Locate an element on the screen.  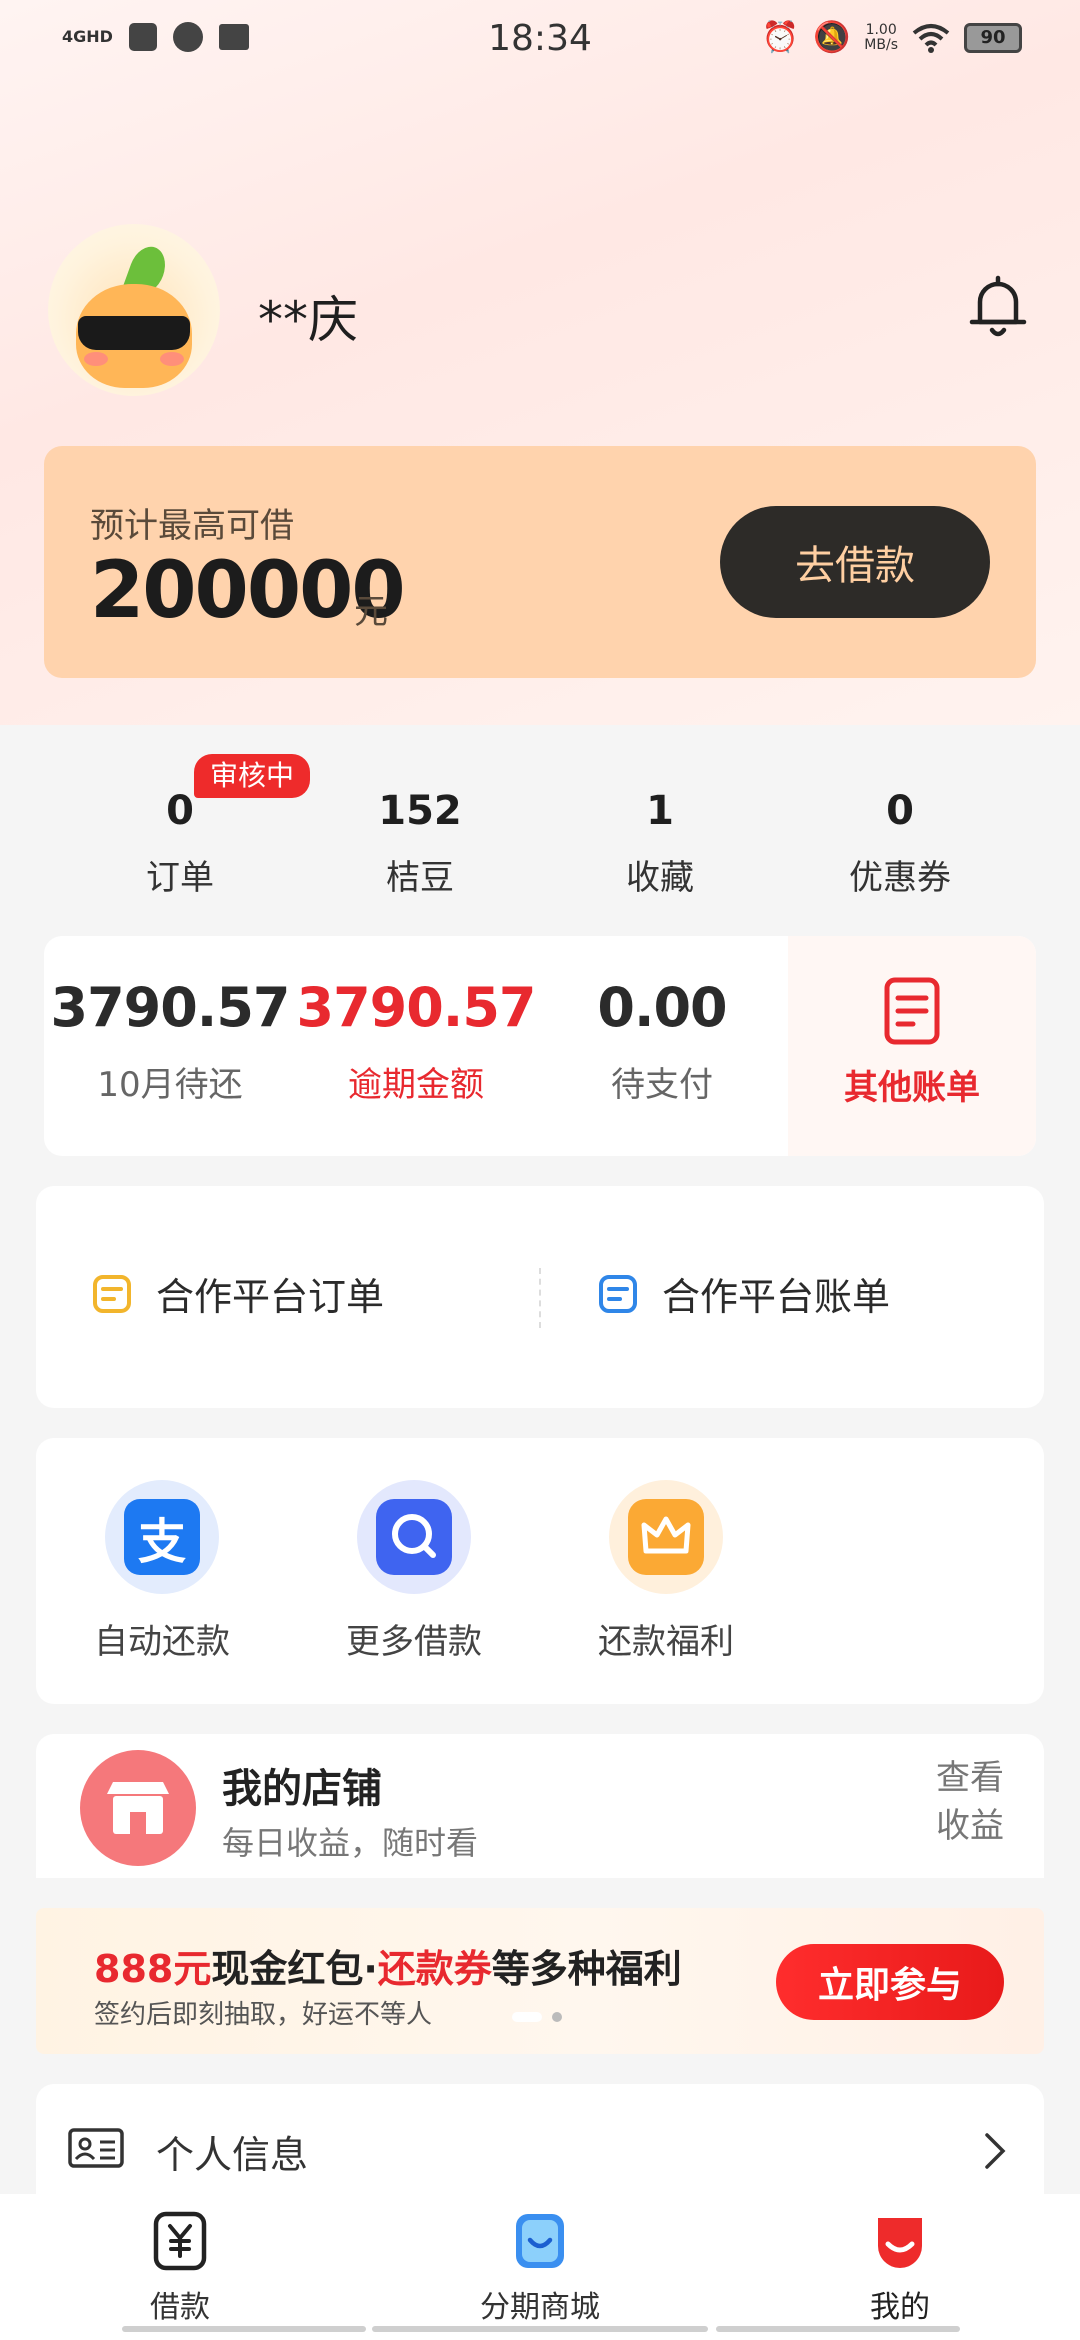
status-bar: 4GHD 18:34 ⏰ 🔕 1.00 MB/s 90 is located at coordinates (540, 42).